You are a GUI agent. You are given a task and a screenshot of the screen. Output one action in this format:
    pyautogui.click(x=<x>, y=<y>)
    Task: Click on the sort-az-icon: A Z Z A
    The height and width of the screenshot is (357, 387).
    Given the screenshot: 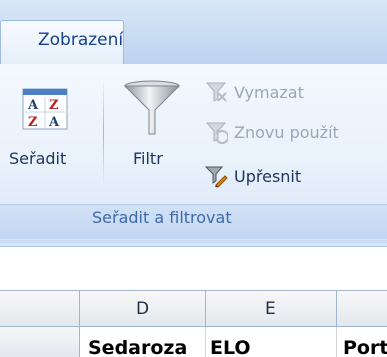 What is the action you would take?
    pyautogui.click(x=45, y=109)
    